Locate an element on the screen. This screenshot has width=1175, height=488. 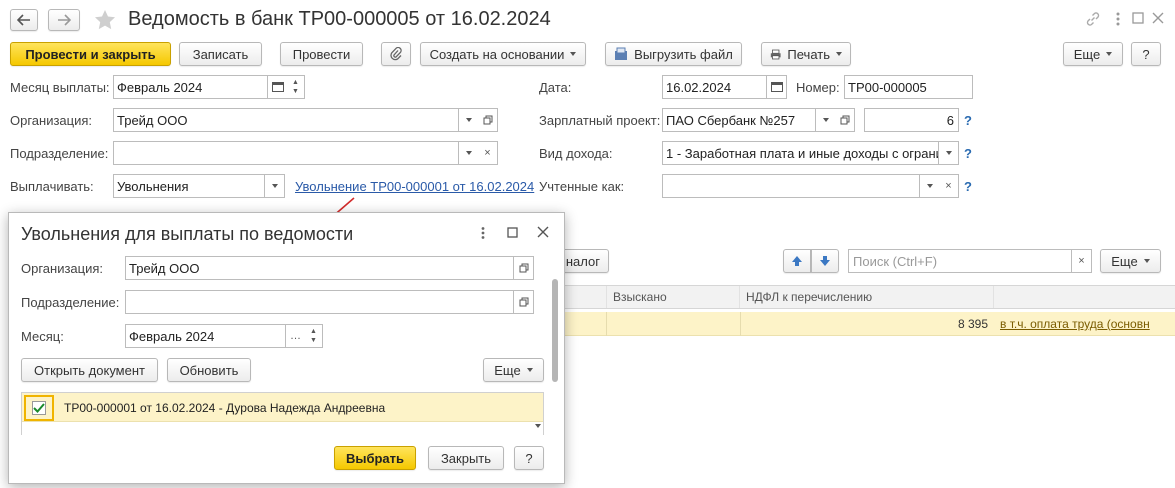
org-dropdown-button is located at coordinates (469, 120).